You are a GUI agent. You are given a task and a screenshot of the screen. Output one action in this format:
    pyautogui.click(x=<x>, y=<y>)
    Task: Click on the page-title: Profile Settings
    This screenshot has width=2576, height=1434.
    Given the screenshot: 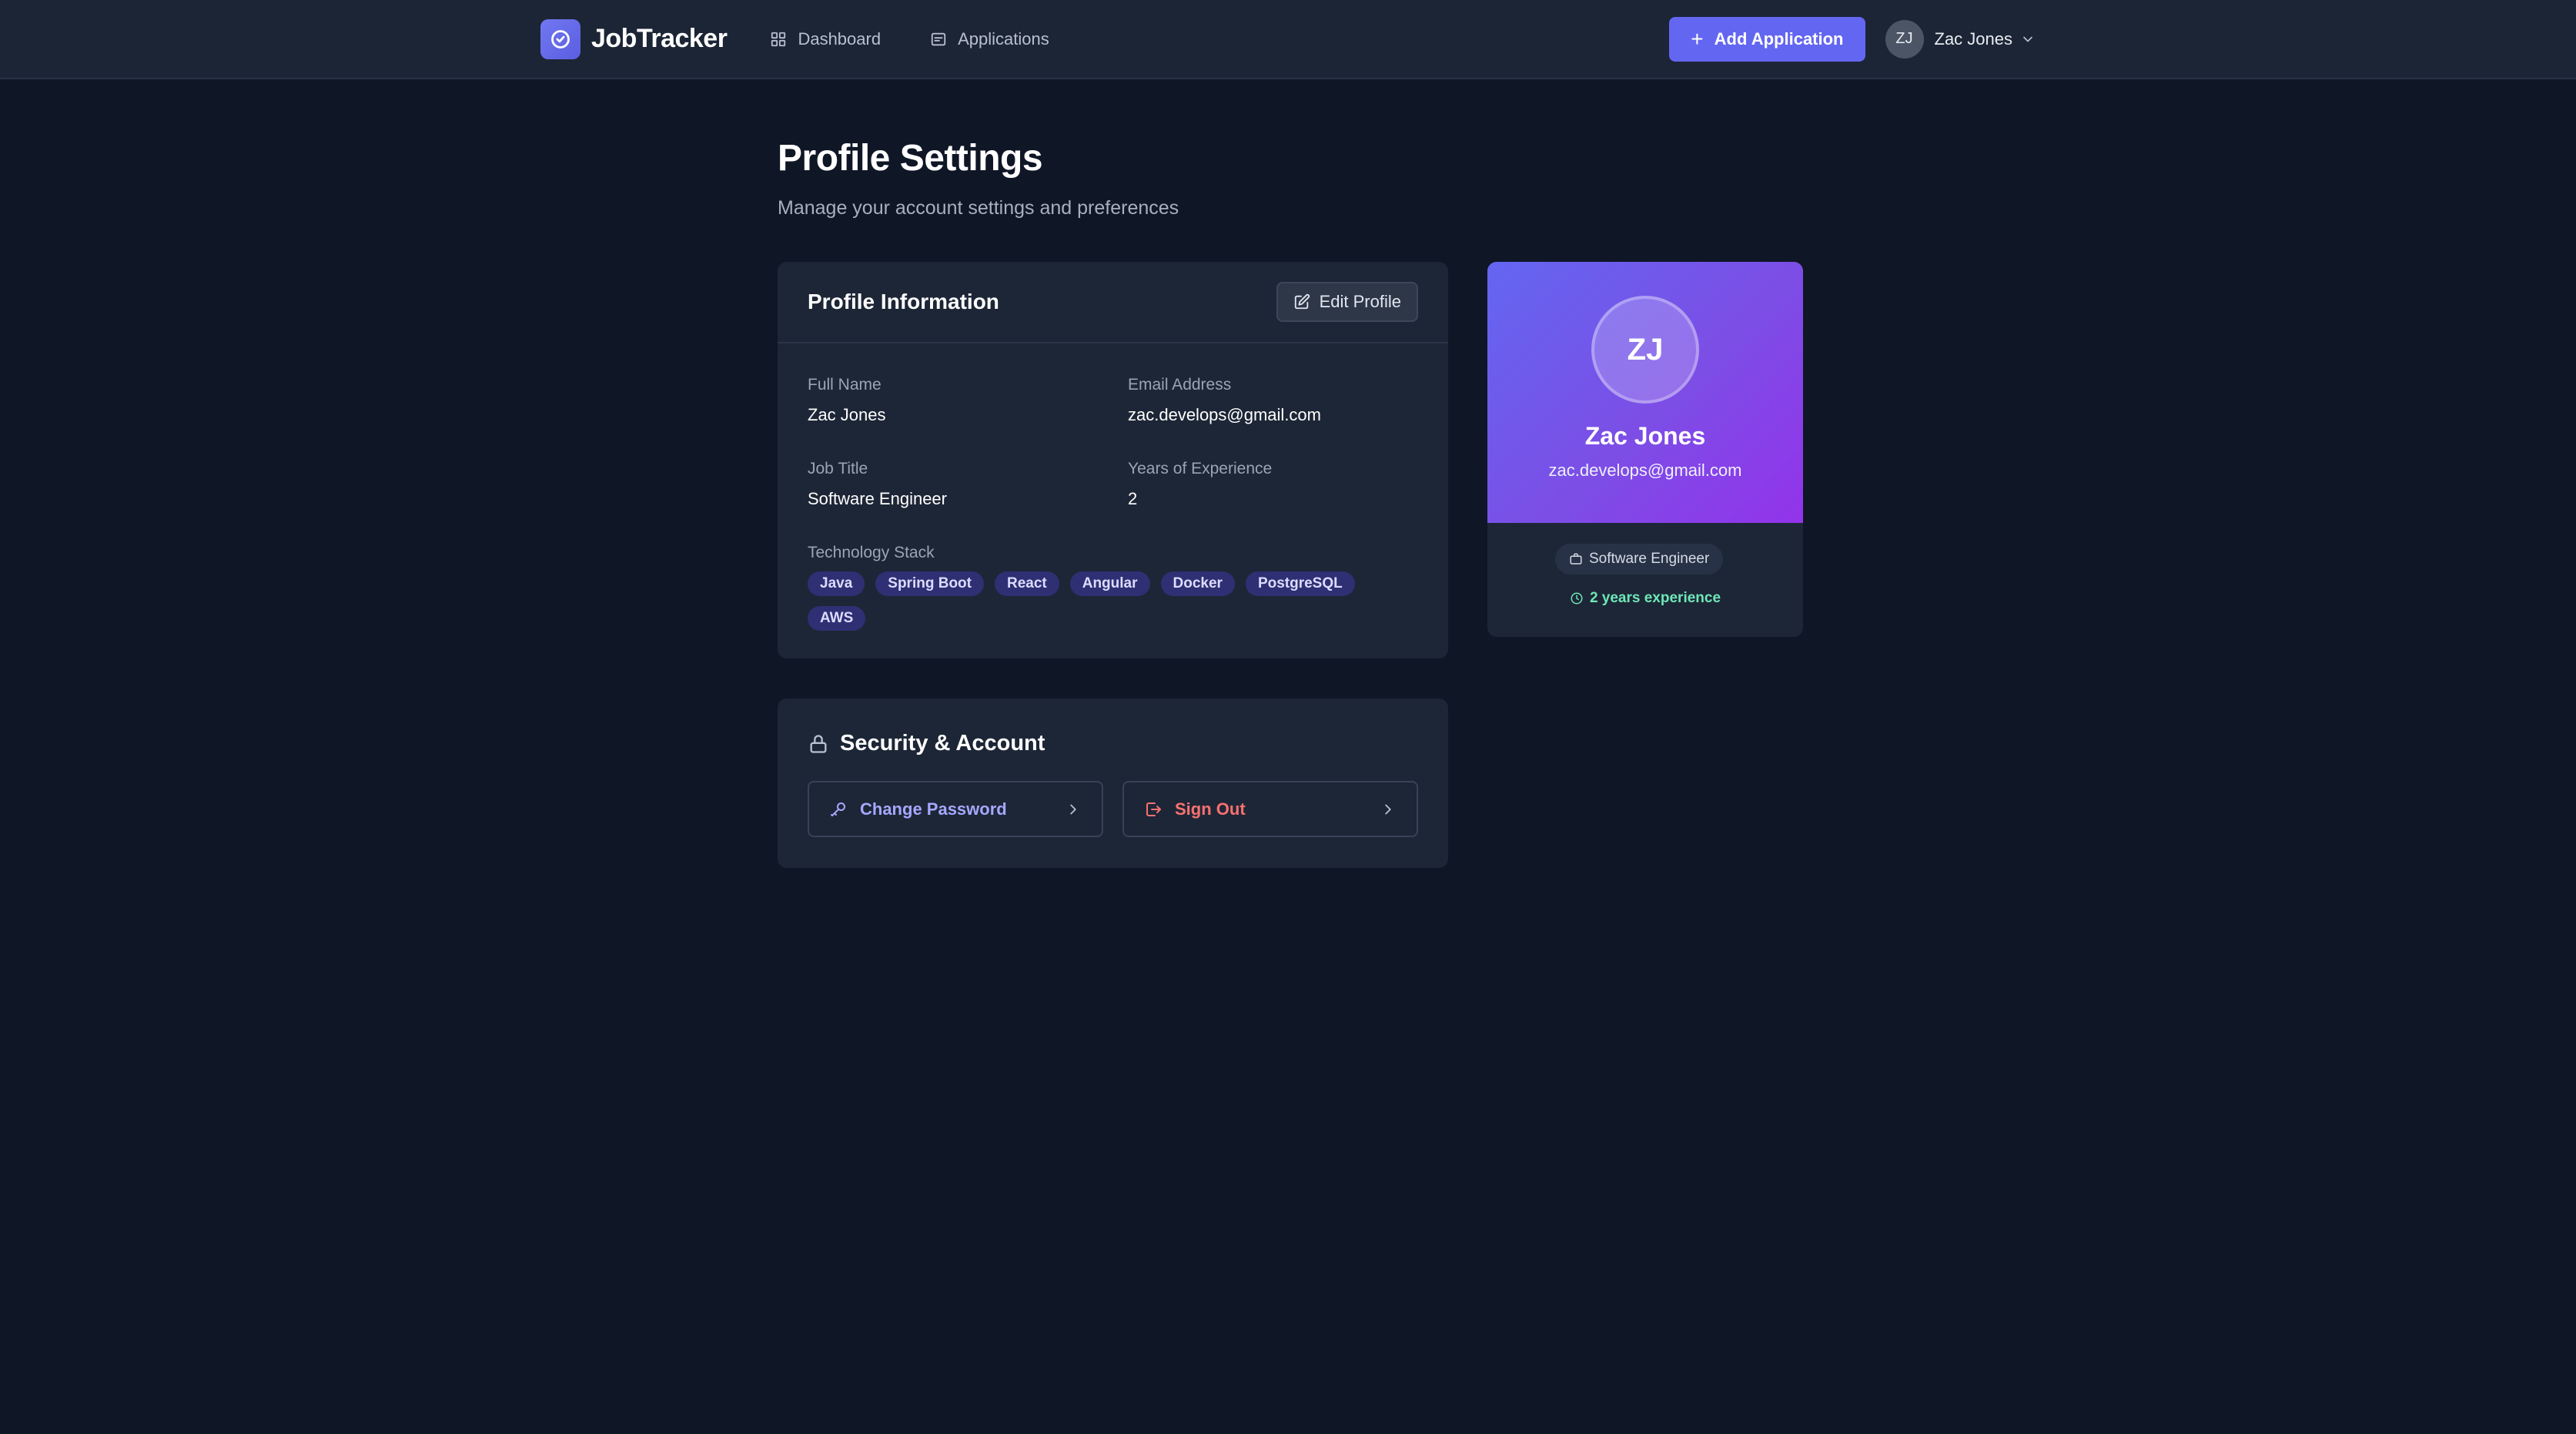 What is the action you would take?
    pyautogui.click(x=911, y=158)
    